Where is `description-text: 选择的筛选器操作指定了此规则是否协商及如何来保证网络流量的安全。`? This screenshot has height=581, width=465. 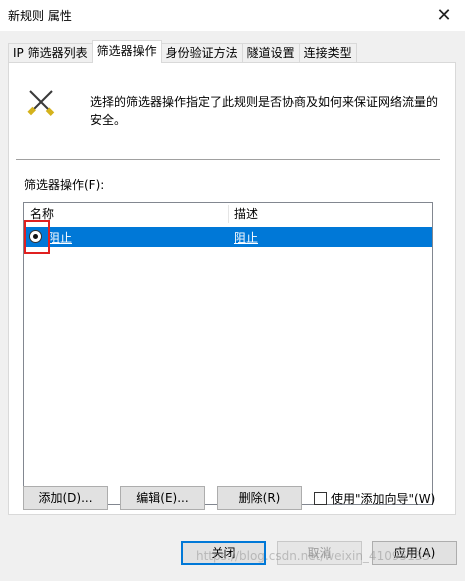 description-text: 选择的筛选器操作指定了此规则是否协商及如何来保证网络流量的安全。 is located at coordinates (264, 111).